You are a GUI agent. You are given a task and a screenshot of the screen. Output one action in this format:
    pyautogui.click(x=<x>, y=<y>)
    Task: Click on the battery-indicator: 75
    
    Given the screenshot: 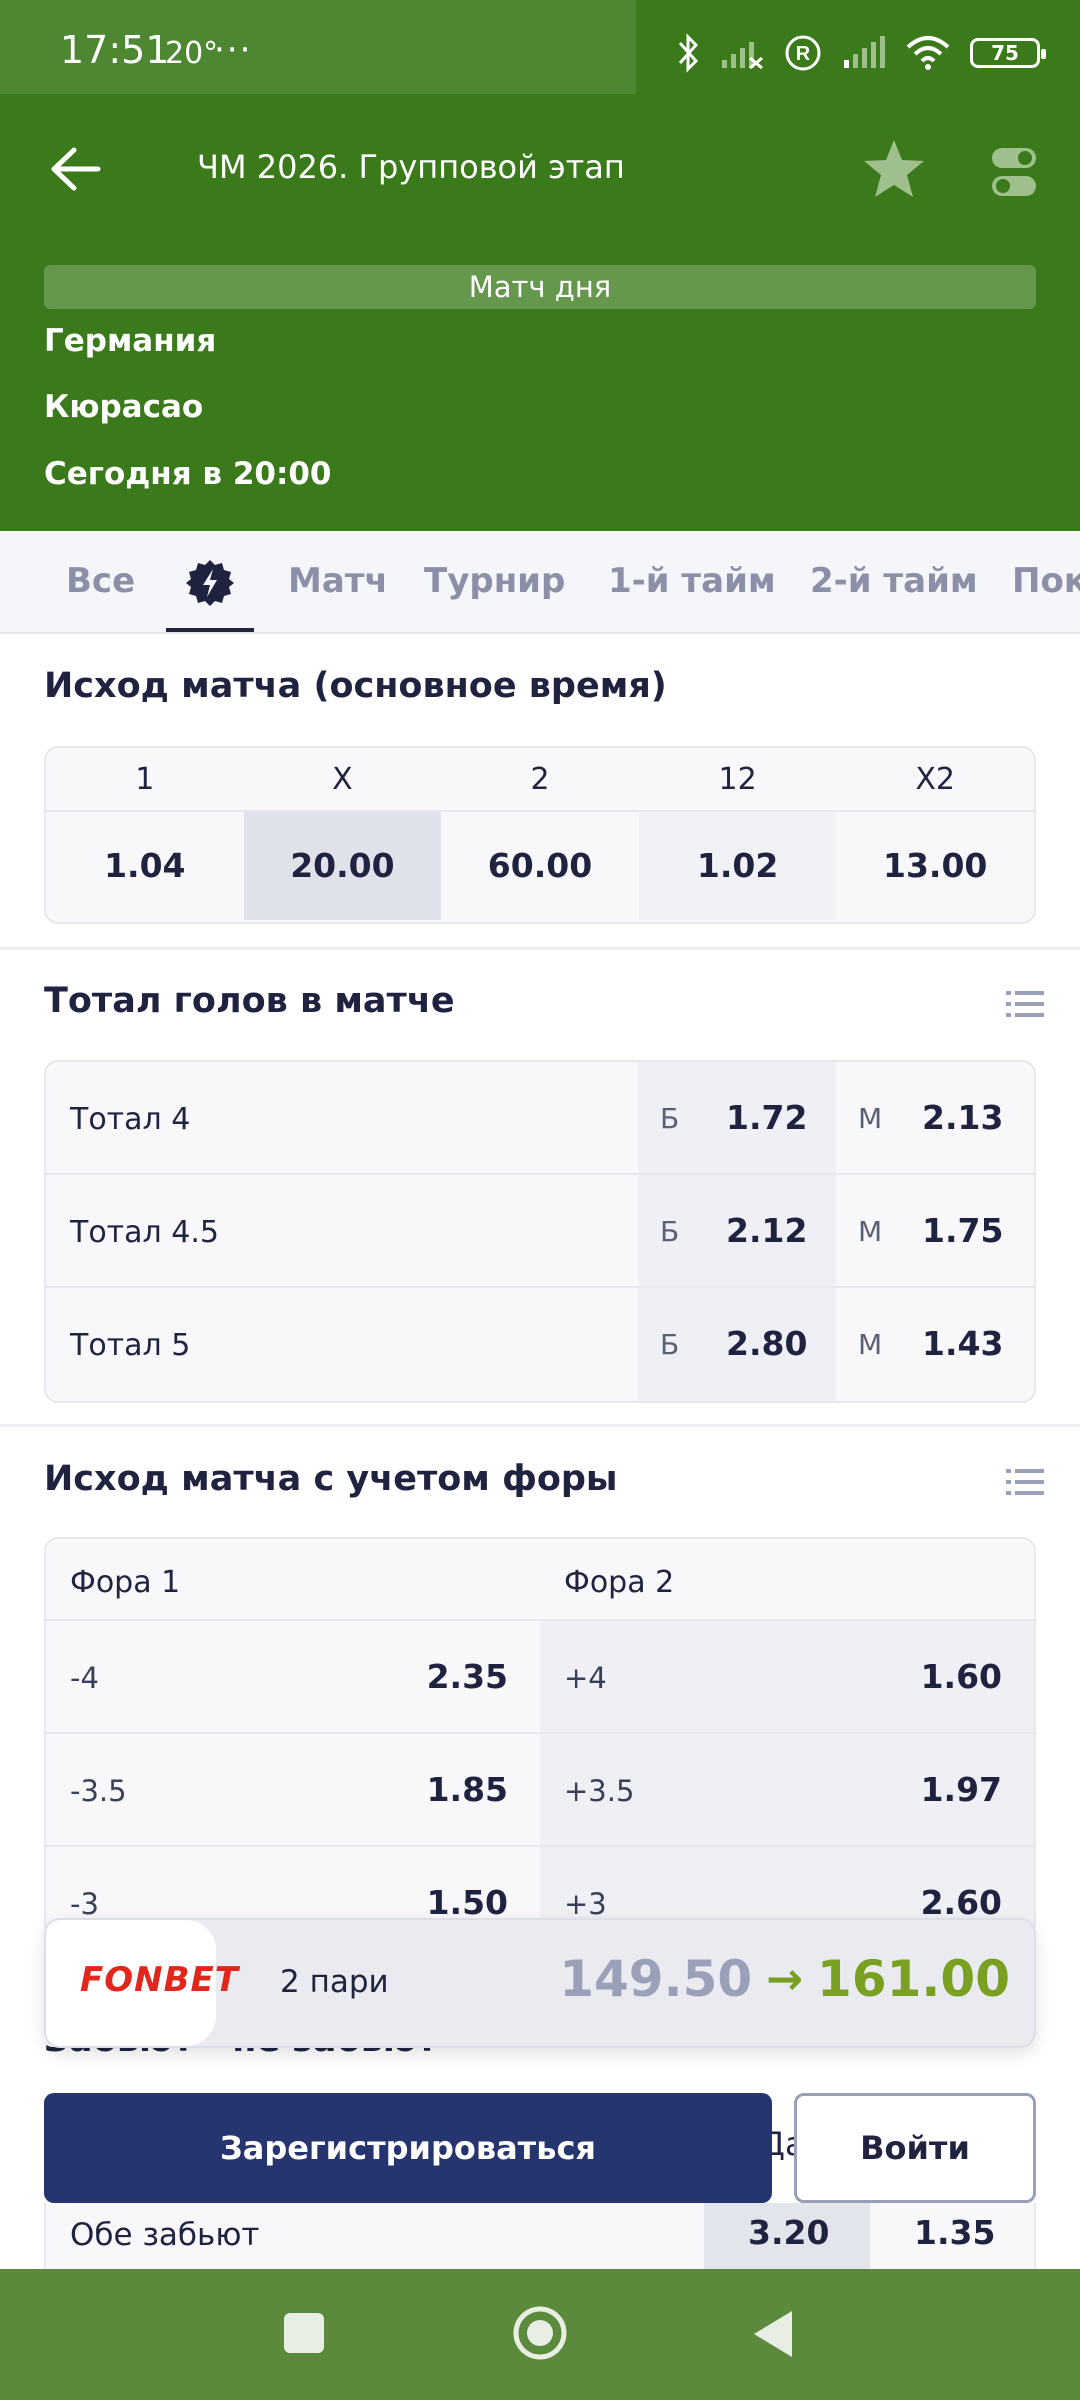 What is the action you would take?
    pyautogui.click(x=1008, y=53)
    